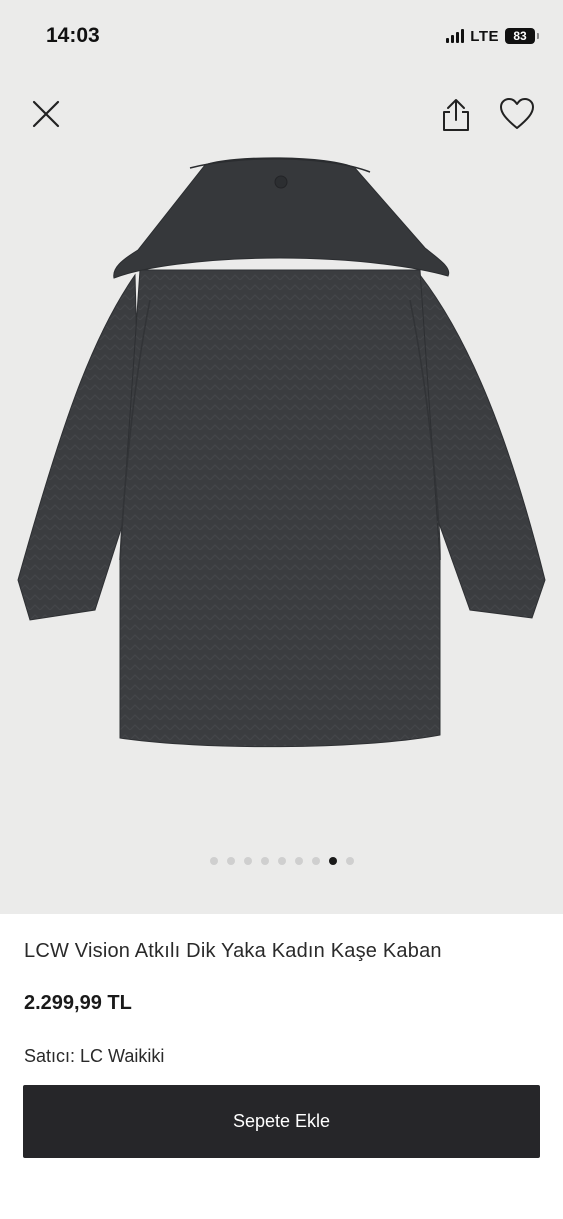  What do you see at coordinates (50, 1056) in the screenshot?
I see `seller-label: Satıcı:` at bounding box center [50, 1056].